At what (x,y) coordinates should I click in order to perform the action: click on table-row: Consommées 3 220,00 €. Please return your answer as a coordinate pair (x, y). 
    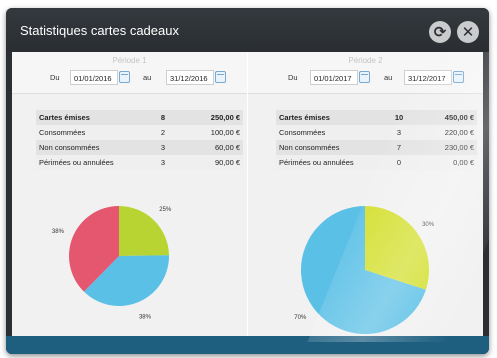
    Looking at the image, I should click on (376, 132).